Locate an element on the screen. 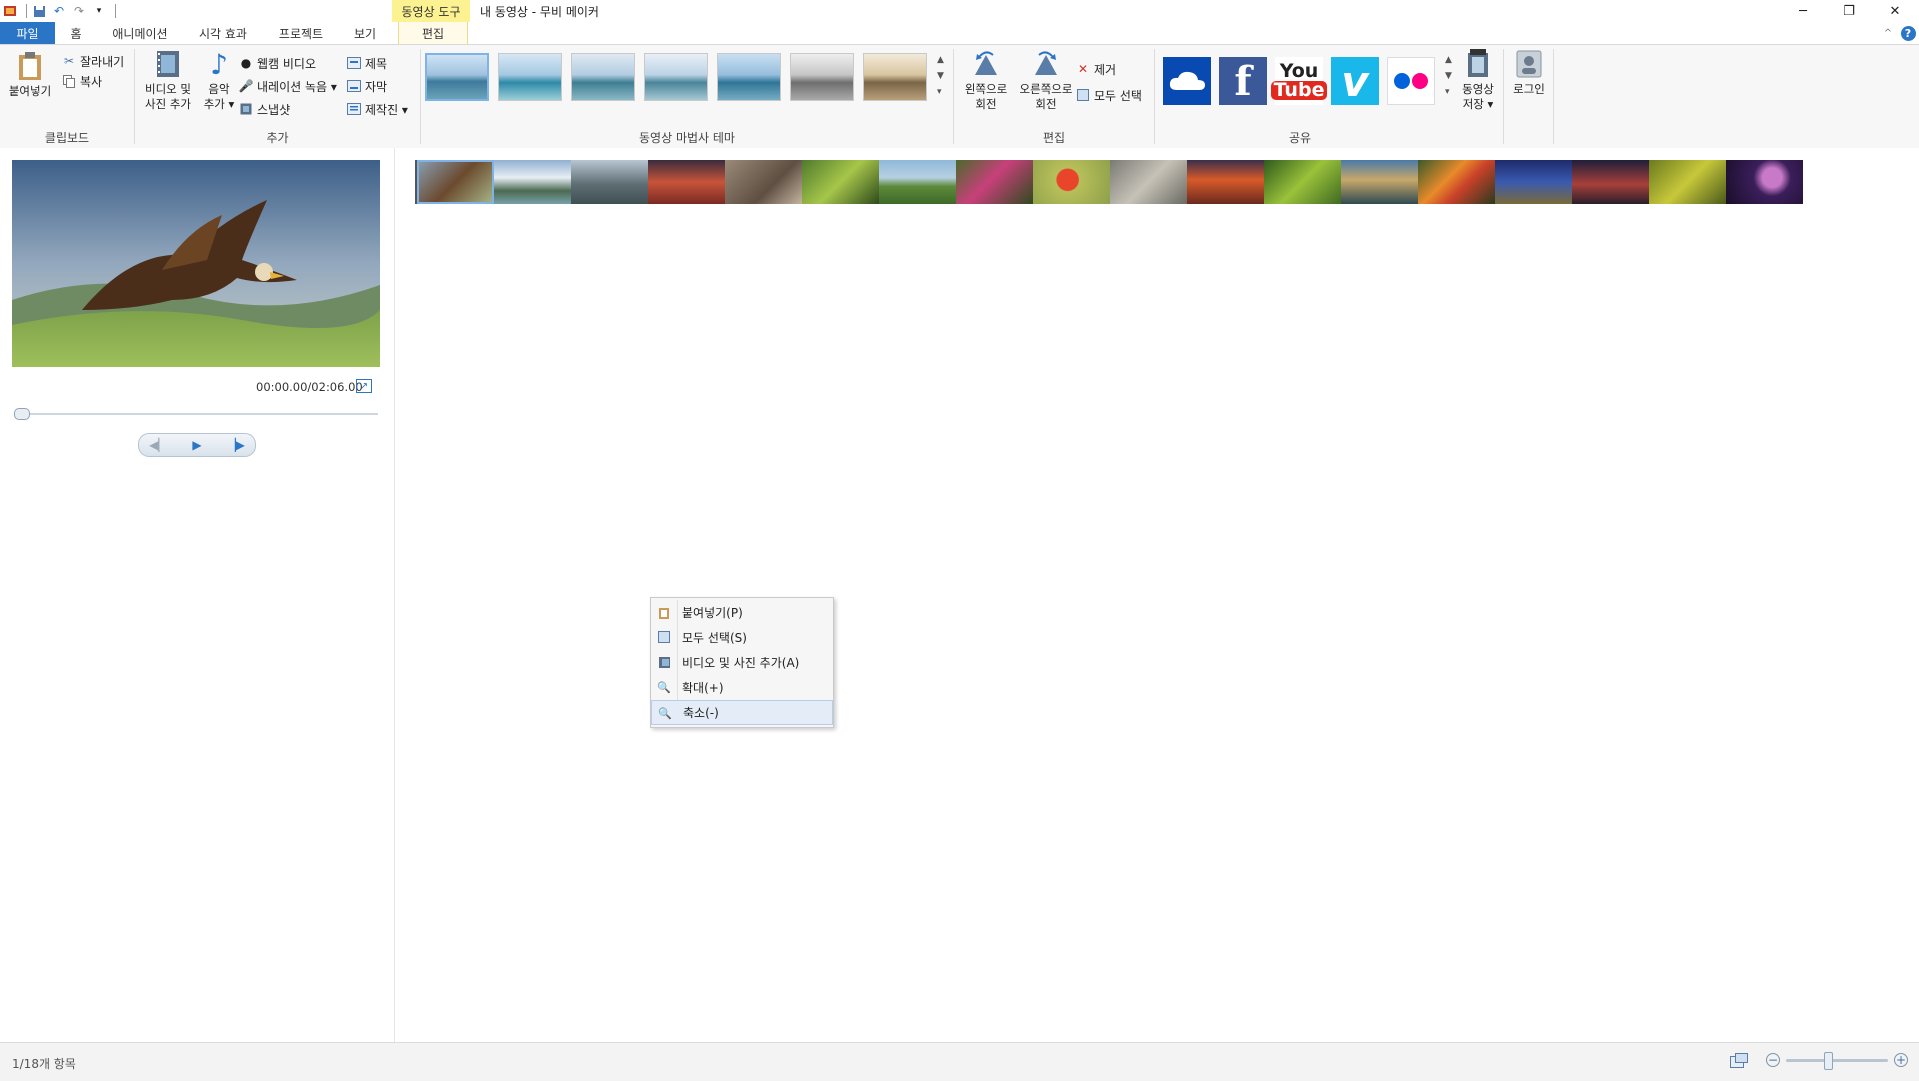  title-button: 제목 is located at coordinates (367, 63).